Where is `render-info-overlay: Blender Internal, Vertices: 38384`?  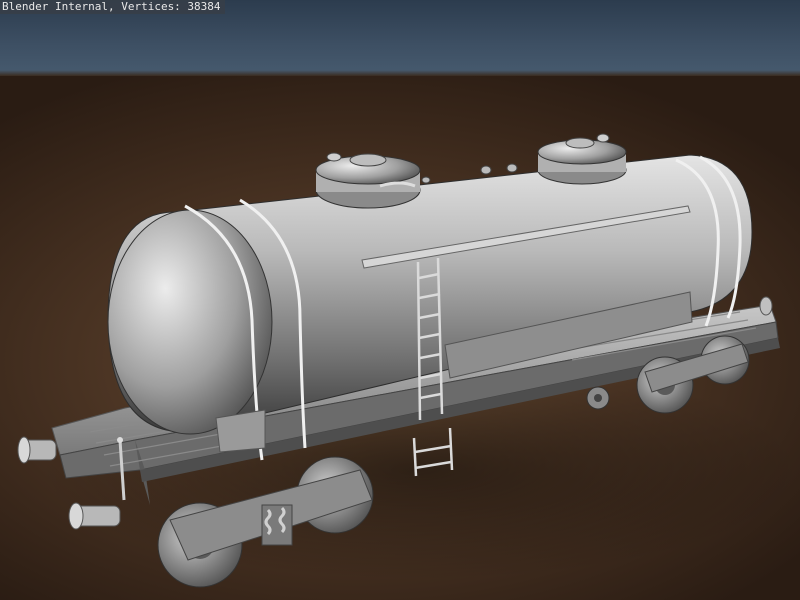 render-info-overlay: Blender Internal, Vertices: 38384 is located at coordinates (112, 7).